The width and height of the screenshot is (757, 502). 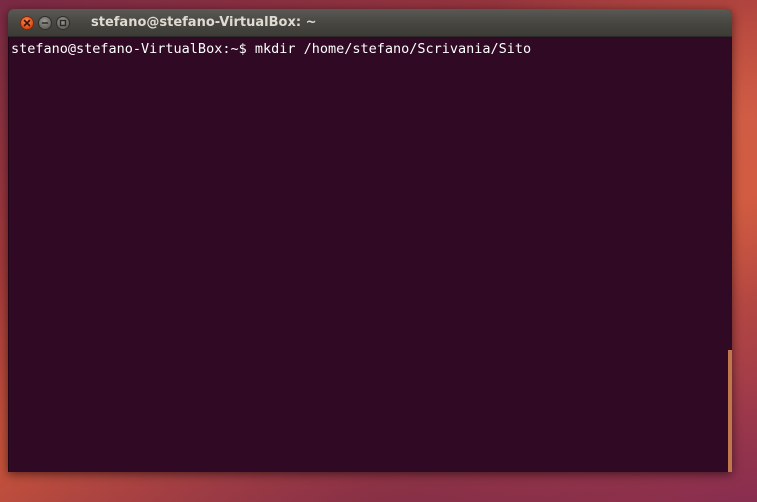 I want to click on shell-prompt: stefano@stefano-VirtualBox:~$, so click(x=133, y=49).